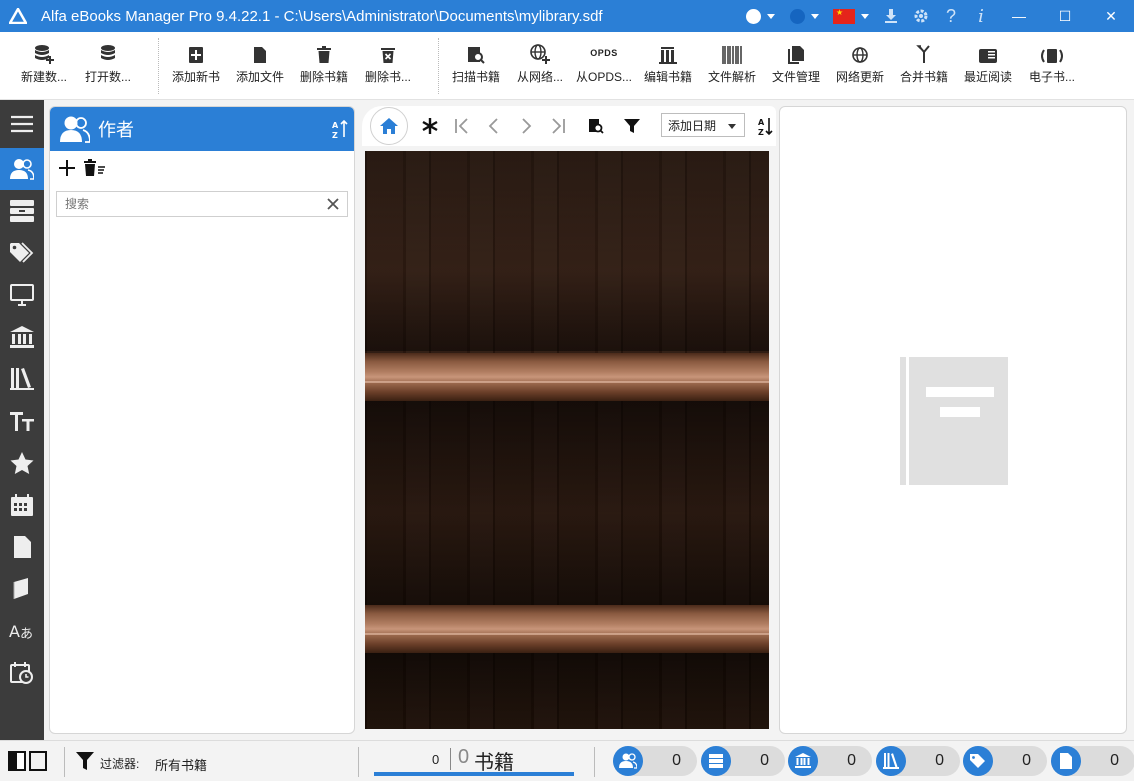 The height and width of the screenshot is (781, 1134). I want to click on shelf-plank, so click(567, 377).